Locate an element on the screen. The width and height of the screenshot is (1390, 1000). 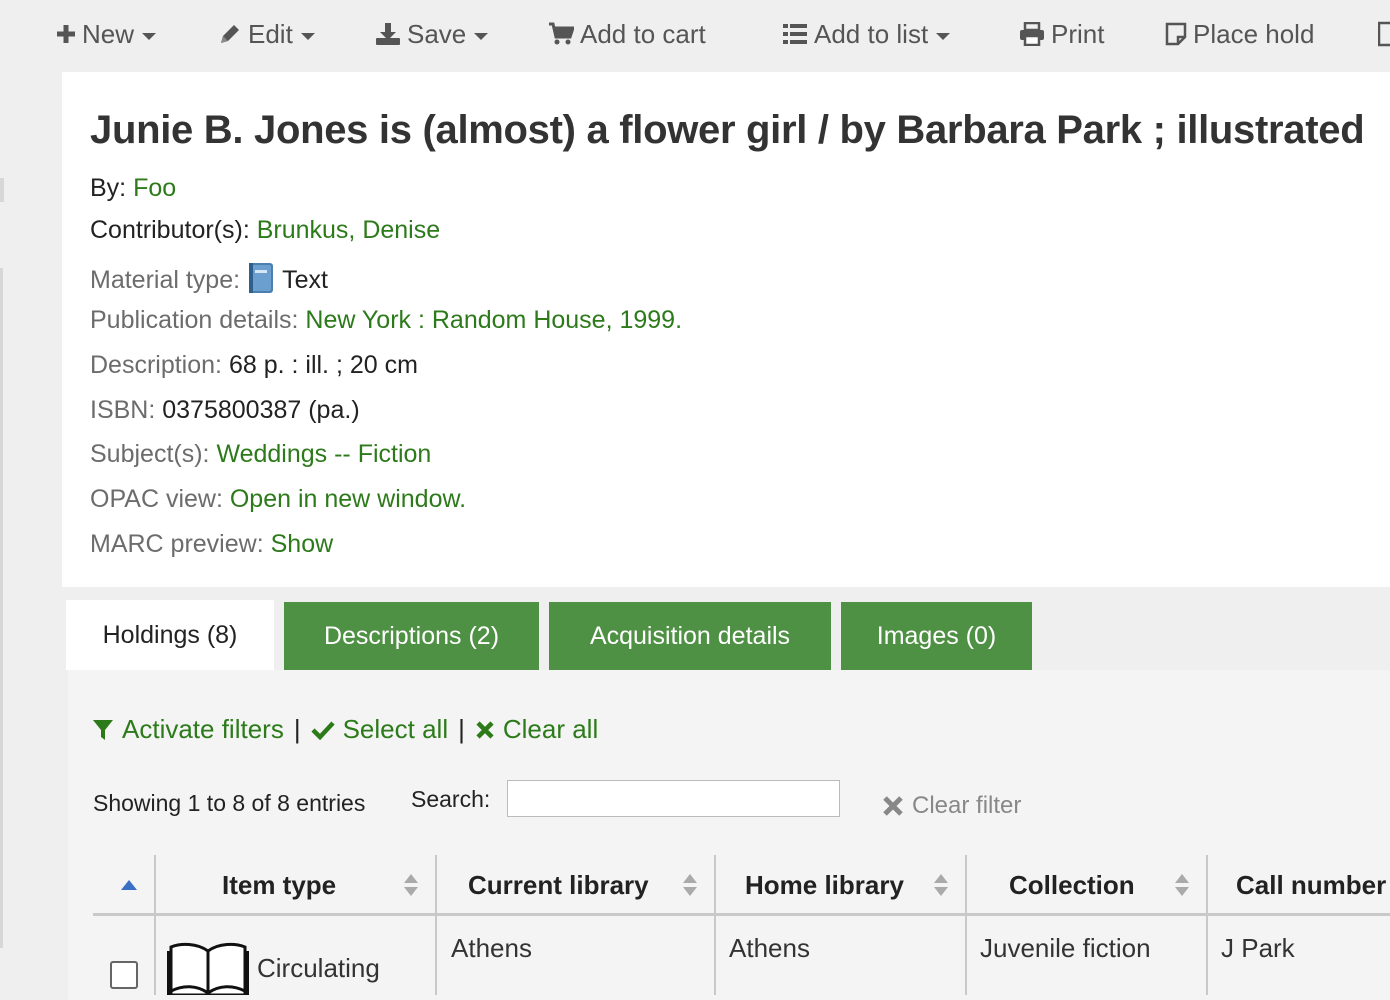
edit-label: Edit is located at coordinates (270, 33).